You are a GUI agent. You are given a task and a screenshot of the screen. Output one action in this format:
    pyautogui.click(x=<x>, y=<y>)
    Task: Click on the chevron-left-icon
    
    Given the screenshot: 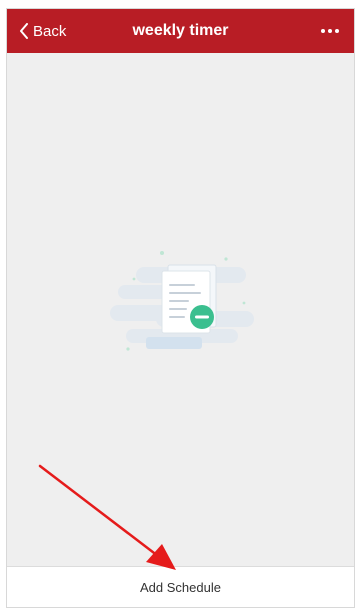 What is the action you would take?
    pyautogui.click(x=24, y=31)
    